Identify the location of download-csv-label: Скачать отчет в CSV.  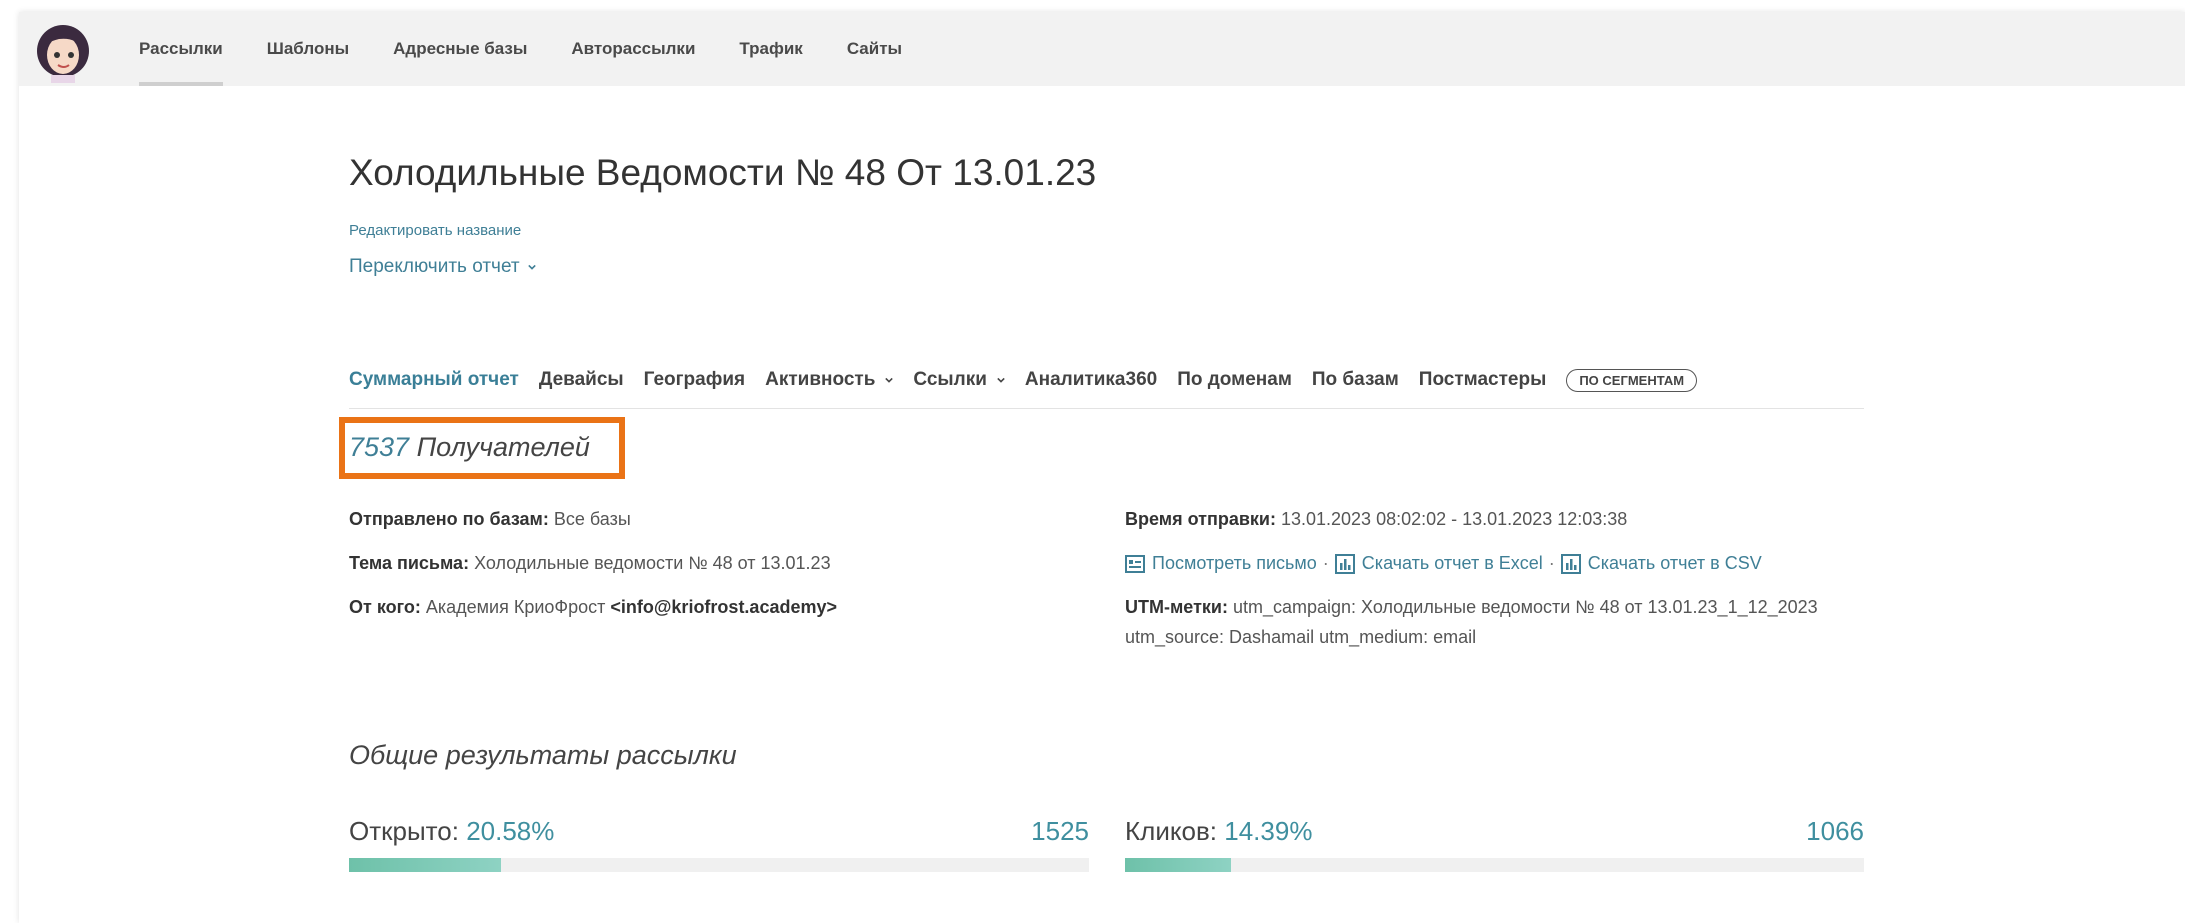
(1674, 563).